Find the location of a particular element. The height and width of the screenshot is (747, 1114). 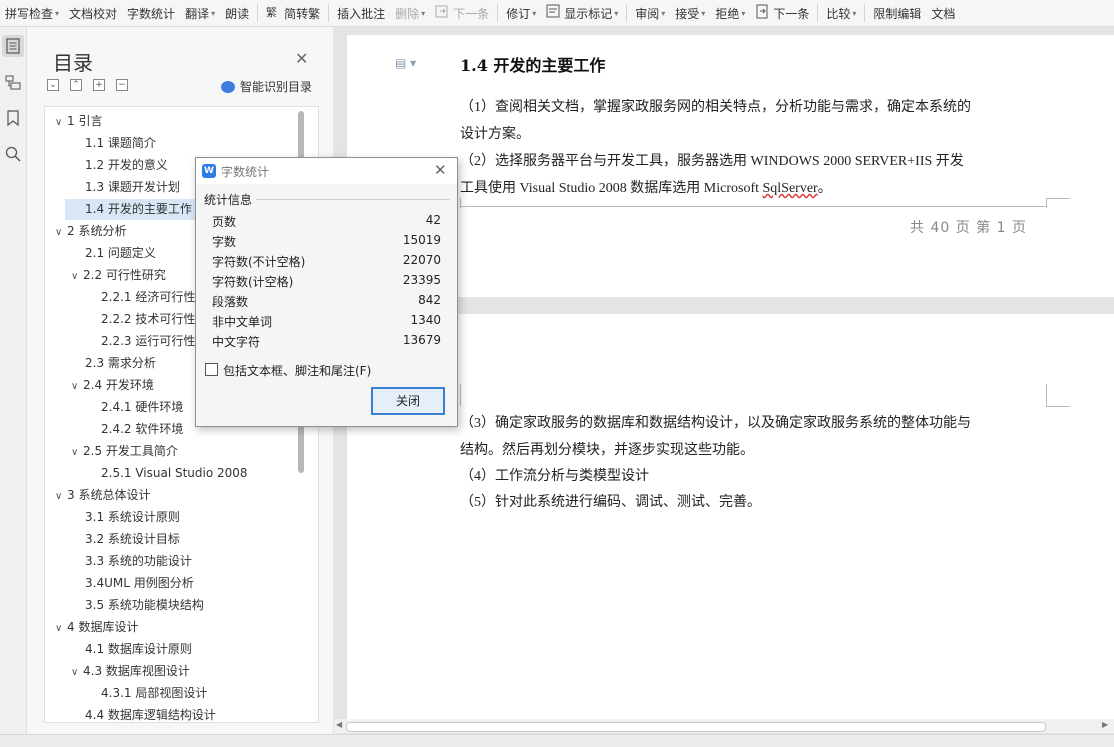

toc-item: ∨ 2.2 可行性研究 is located at coordinates (118, 275).